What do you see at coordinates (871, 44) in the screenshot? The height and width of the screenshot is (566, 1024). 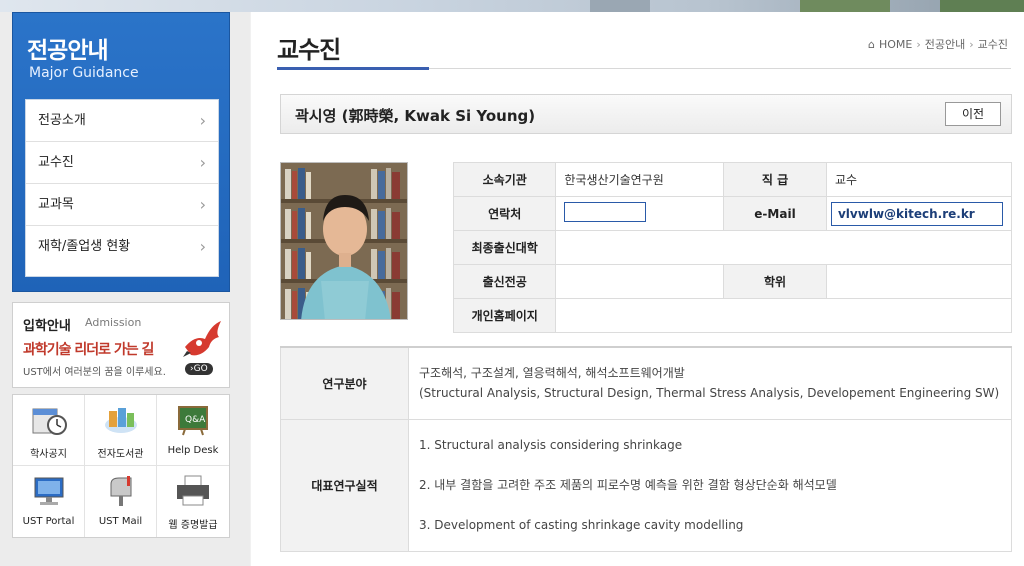 I see `home-icon: ⌂` at bounding box center [871, 44].